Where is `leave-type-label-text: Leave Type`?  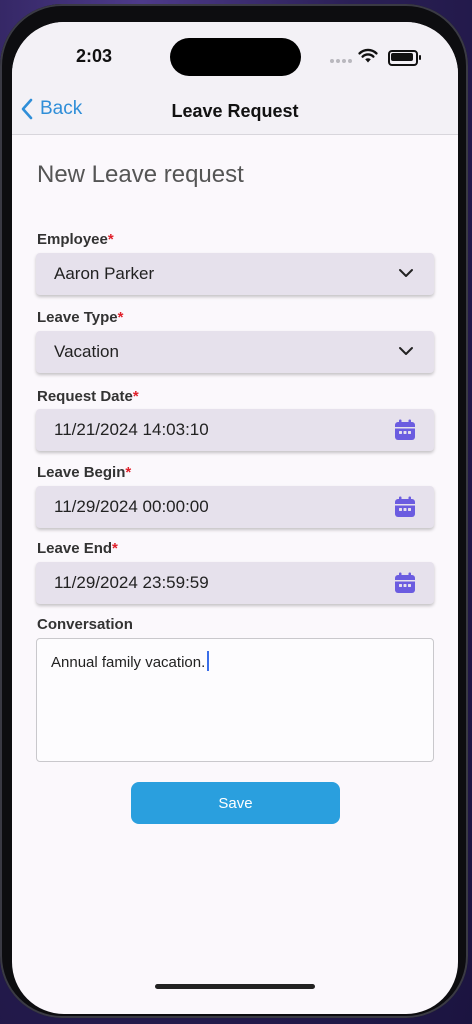 leave-type-label-text: Leave Type is located at coordinates (77, 317).